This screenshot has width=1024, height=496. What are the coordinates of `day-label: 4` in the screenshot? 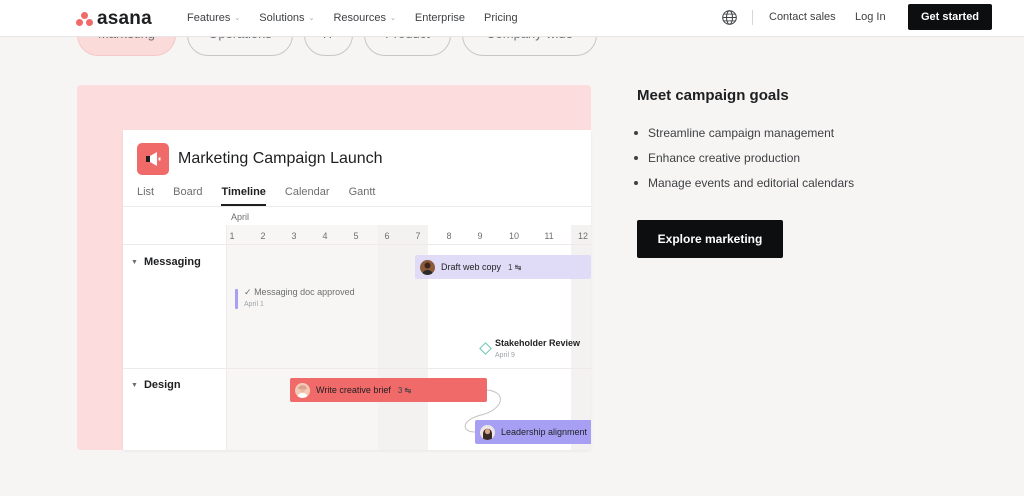 It's located at (325, 236).